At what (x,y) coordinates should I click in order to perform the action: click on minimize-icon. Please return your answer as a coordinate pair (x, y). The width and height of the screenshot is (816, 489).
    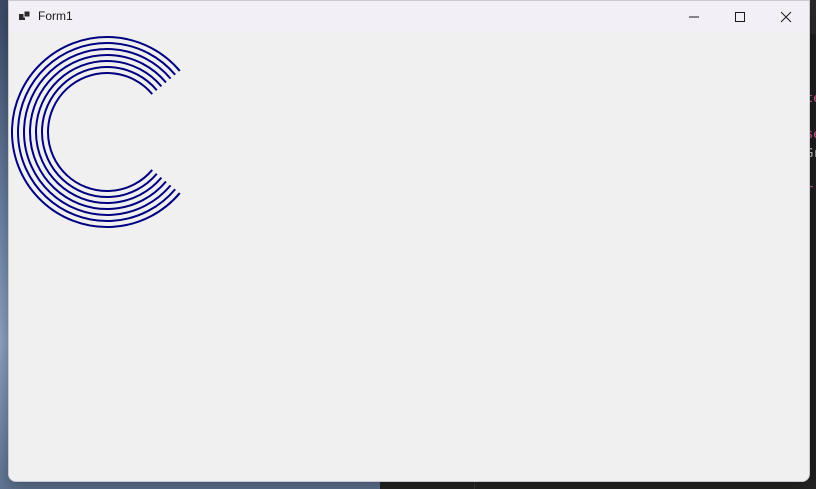
    Looking at the image, I should click on (694, 16).